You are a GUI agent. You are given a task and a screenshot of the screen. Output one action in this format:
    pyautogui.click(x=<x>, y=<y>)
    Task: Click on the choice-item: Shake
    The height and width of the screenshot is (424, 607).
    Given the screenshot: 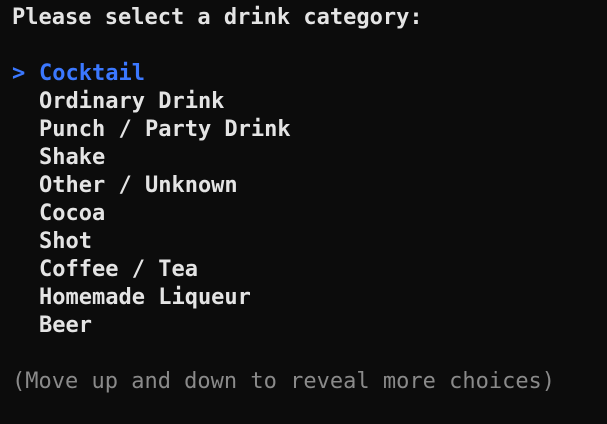 What is the action you would take?
    pyautogui.click(x=307, y=158)
    